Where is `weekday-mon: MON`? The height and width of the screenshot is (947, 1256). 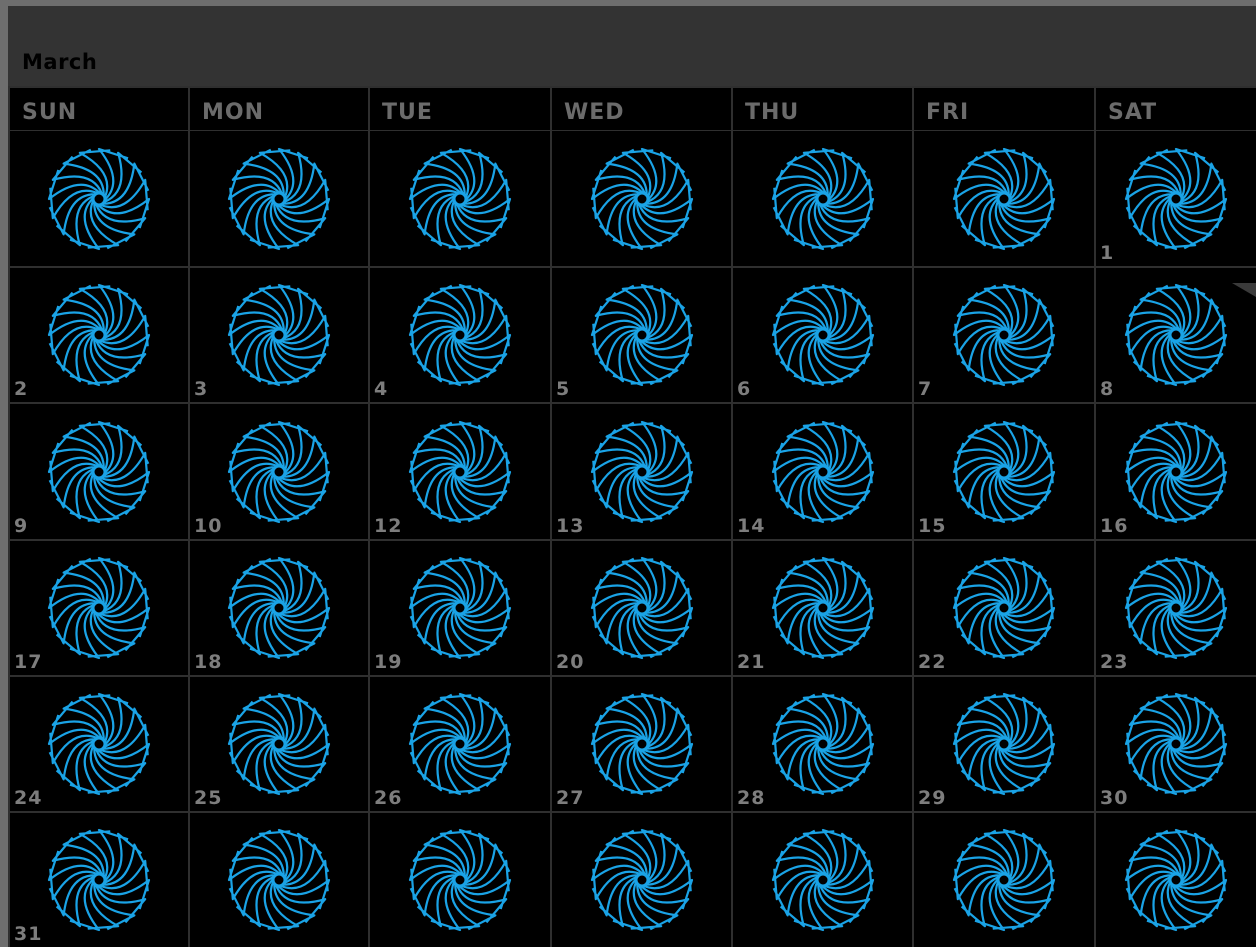
weekday-mon: MON is located at coordinates (279, 109).